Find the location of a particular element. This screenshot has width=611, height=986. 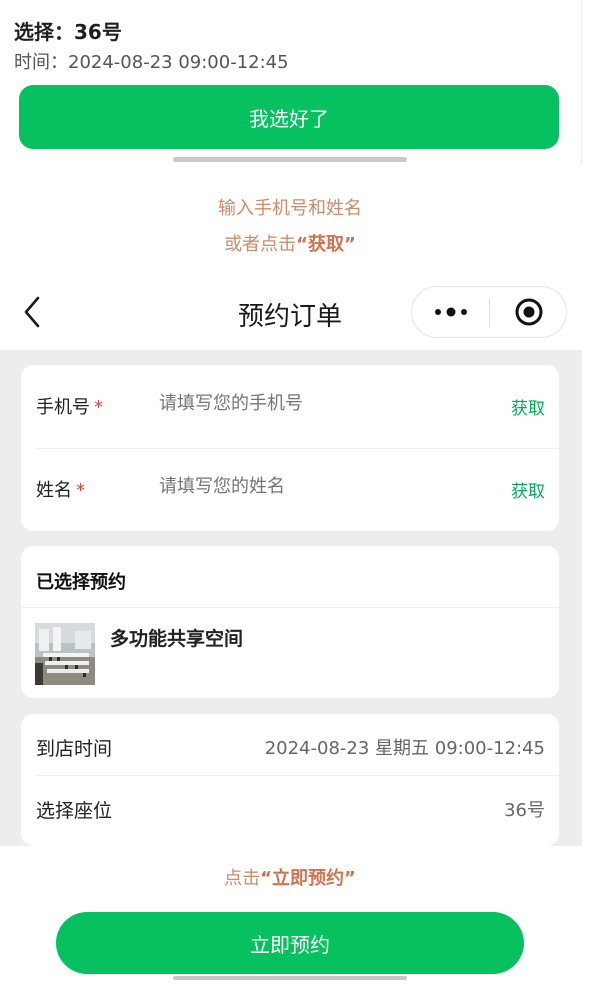

target-circle-icon is located at coordinates (528, 312).